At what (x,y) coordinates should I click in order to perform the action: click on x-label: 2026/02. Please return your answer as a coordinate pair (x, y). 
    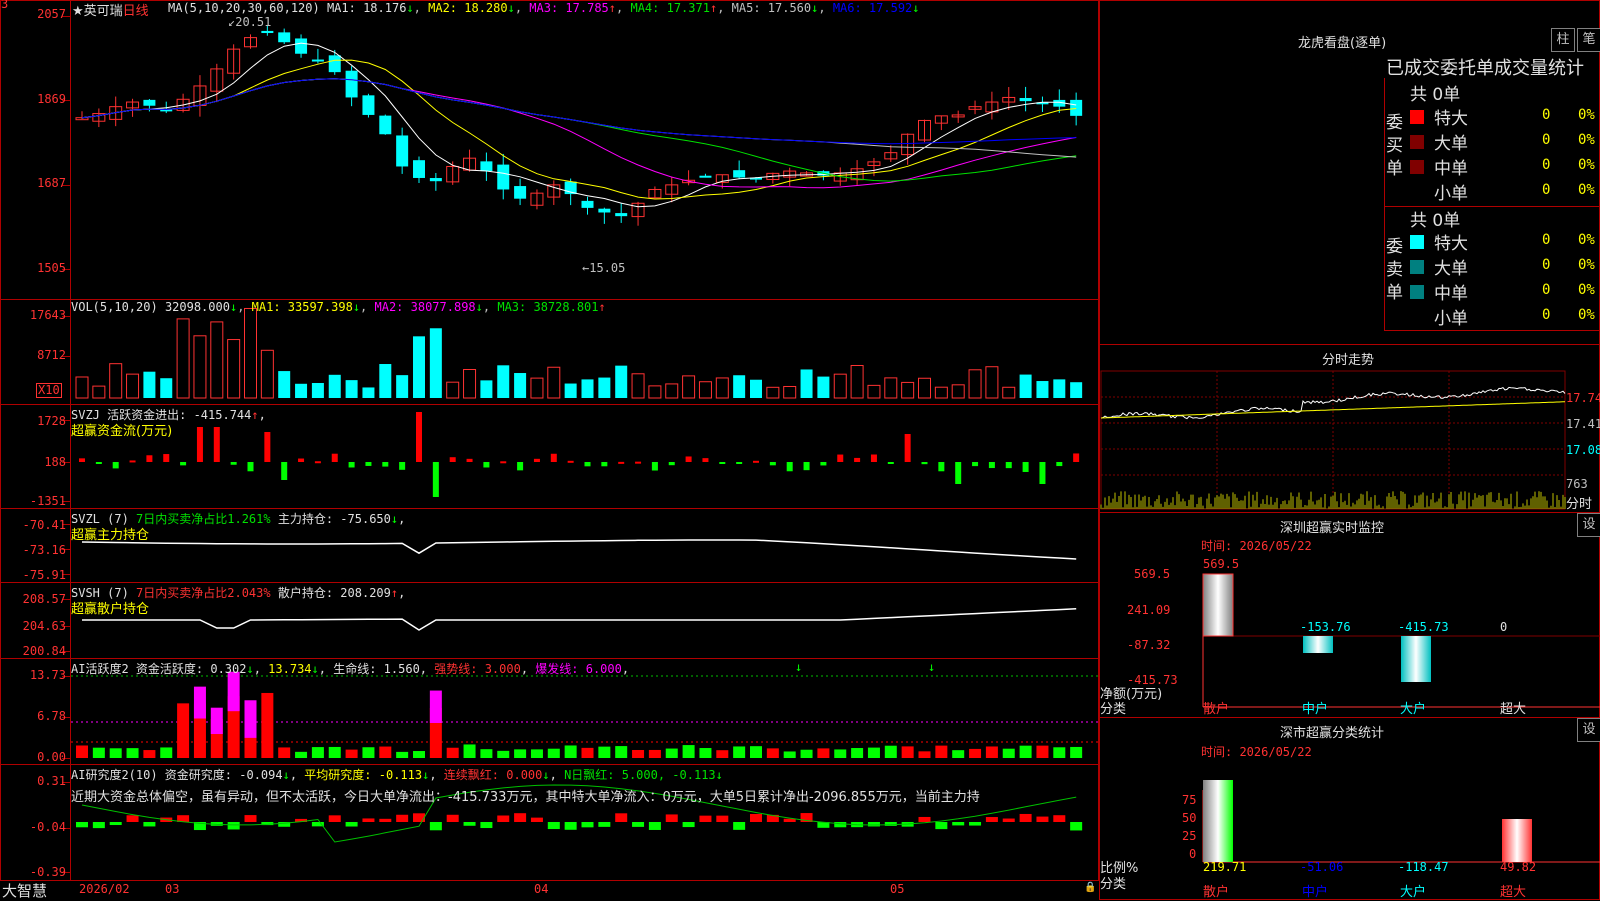
    Looking at the image, I should click on (104, 889).